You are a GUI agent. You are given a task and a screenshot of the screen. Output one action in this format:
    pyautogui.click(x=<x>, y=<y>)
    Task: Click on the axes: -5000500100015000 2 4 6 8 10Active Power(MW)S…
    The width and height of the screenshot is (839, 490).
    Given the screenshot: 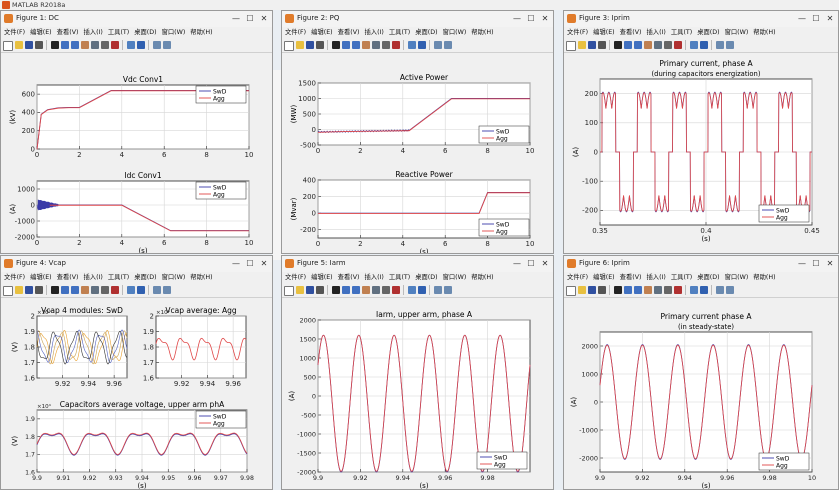 What is the action you would take?
    pyautogui.click(x=412, y=114)
    